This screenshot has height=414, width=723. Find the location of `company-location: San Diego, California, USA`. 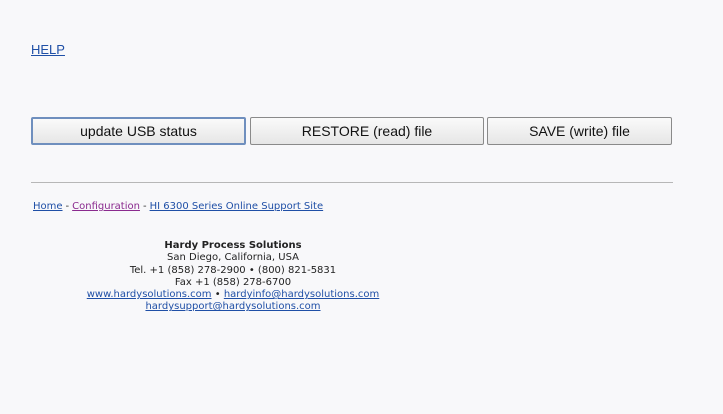

company-location: San Diego, California, USA is located at coordinates (233, 258).